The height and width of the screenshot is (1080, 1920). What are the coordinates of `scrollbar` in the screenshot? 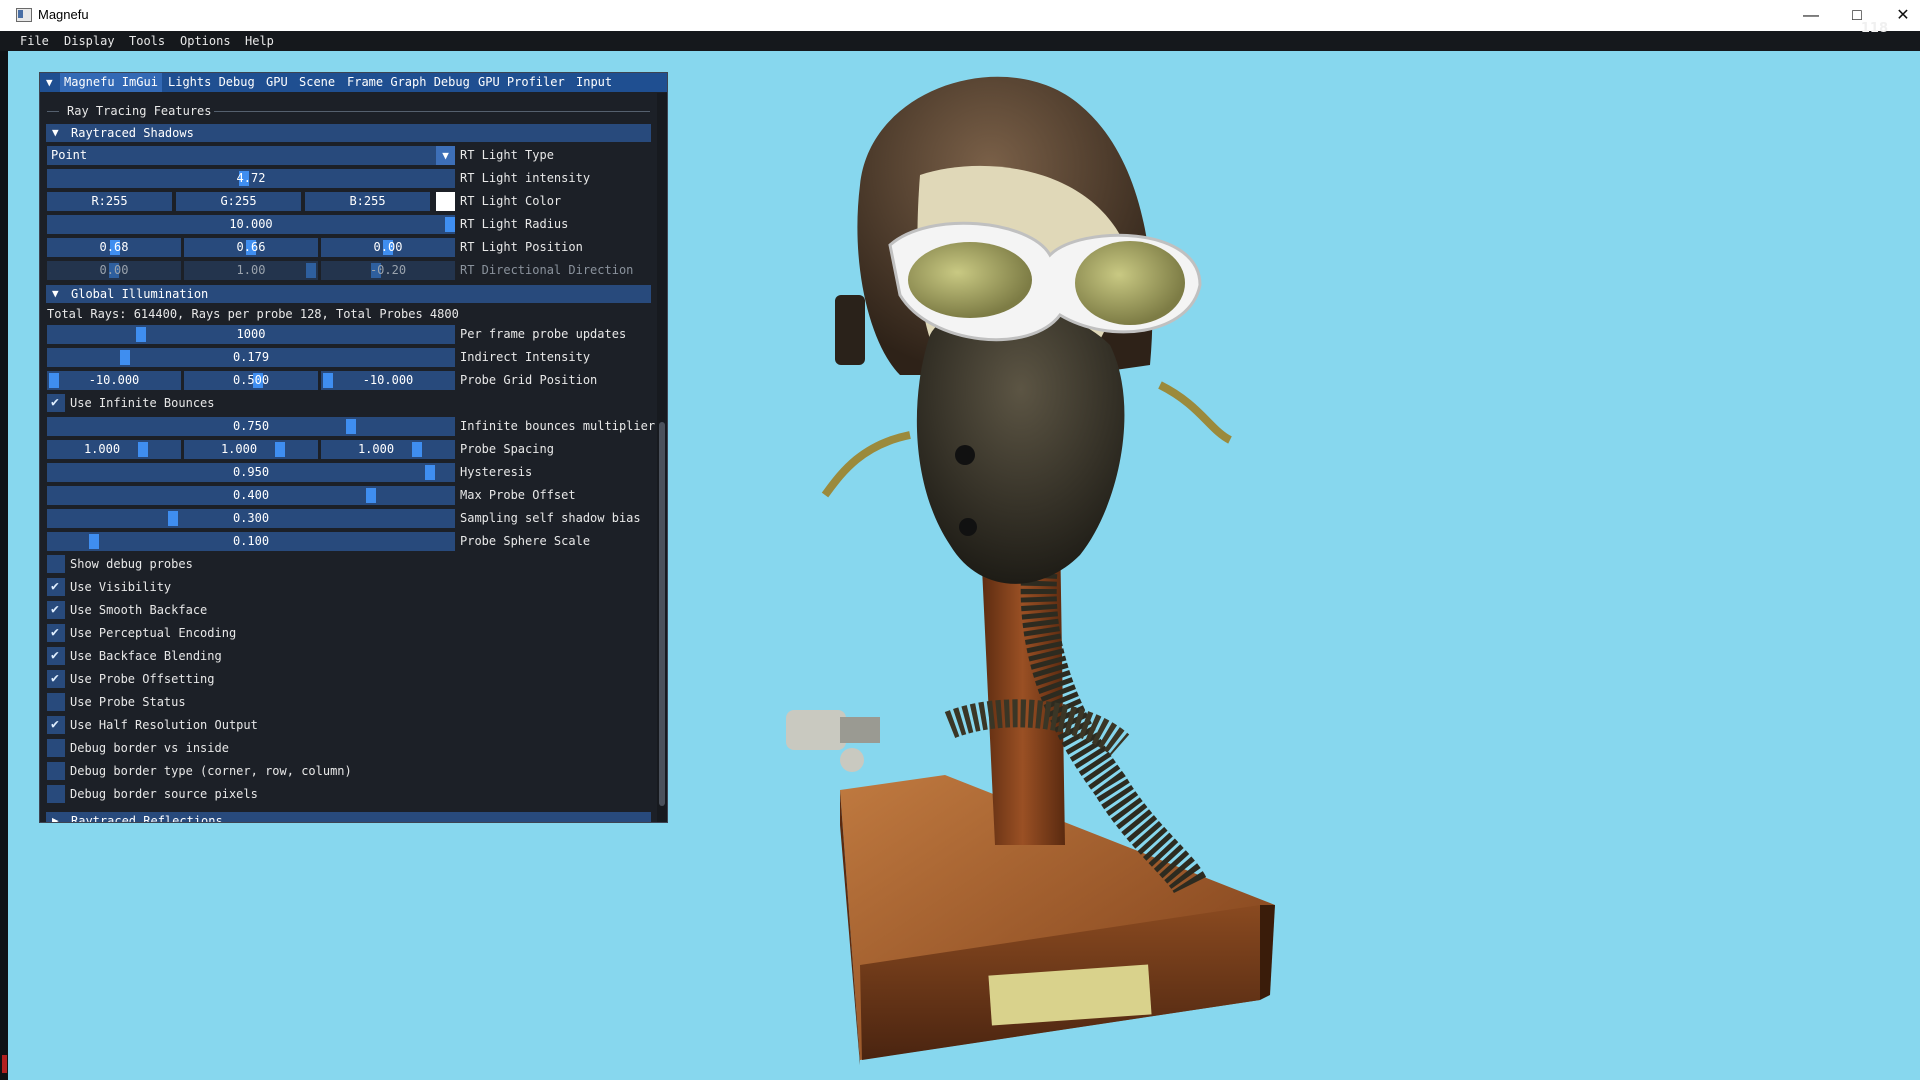 It's located at (662, 457).